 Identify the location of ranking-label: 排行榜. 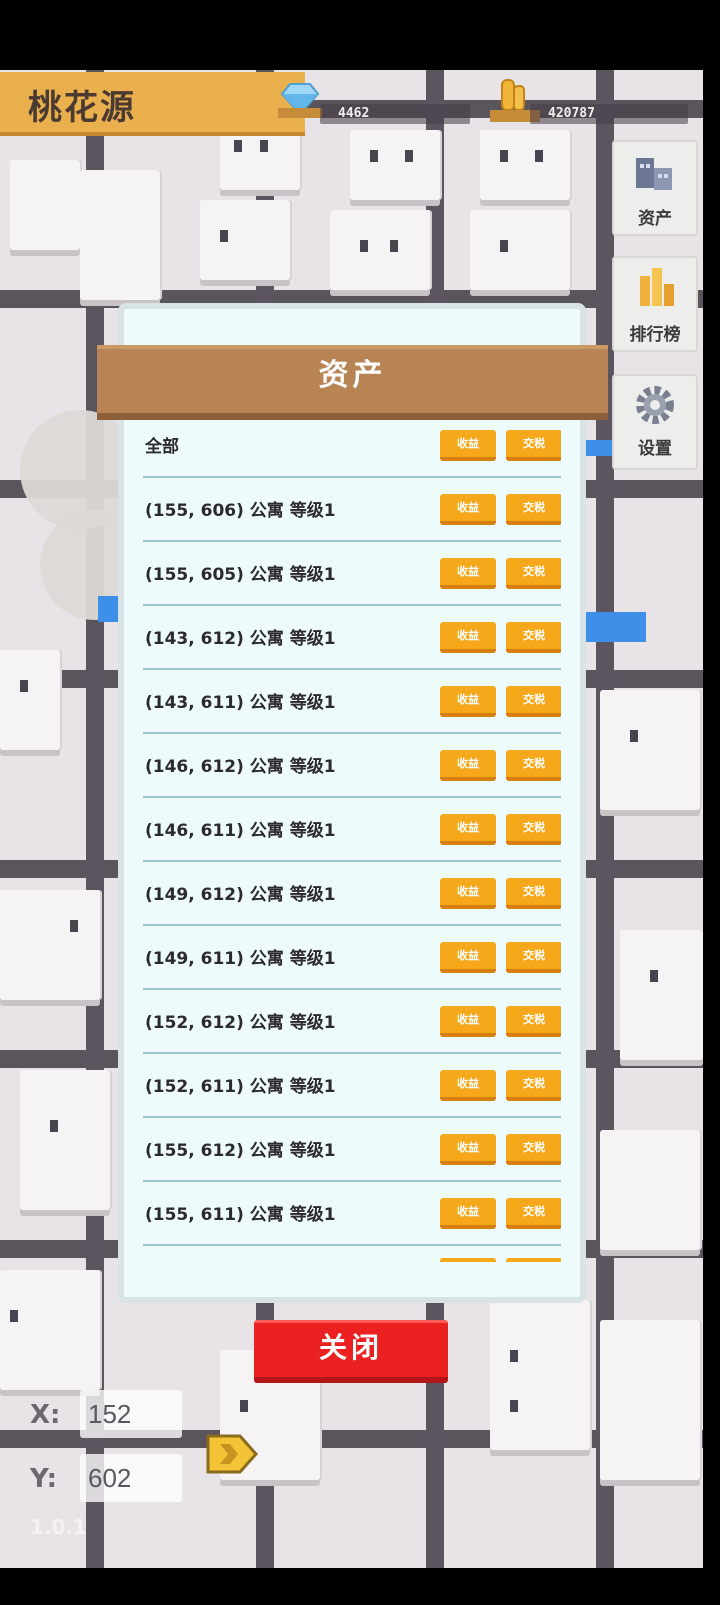
(655, 335).